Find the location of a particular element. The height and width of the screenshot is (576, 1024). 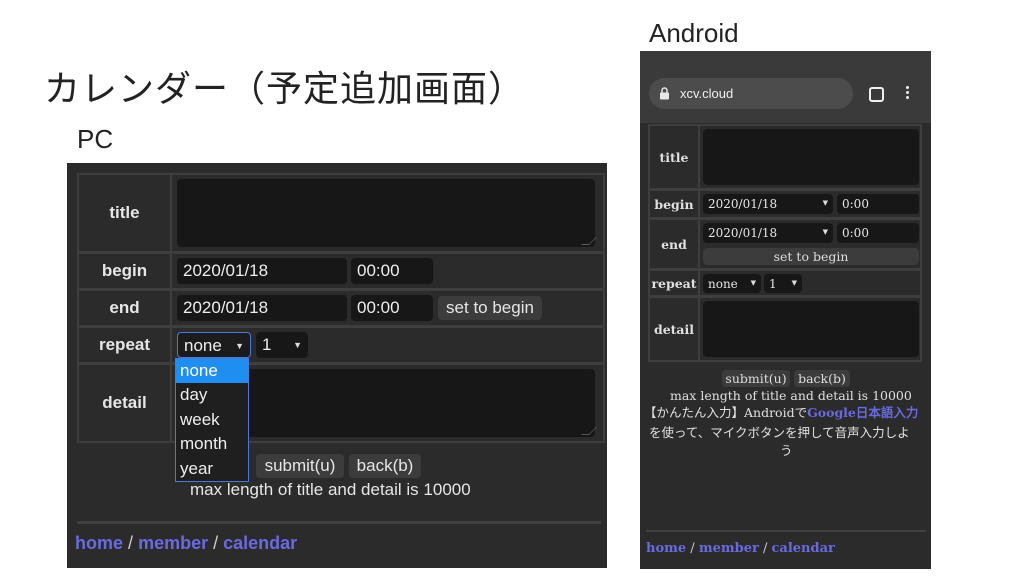

dropdown-option-year: year is located at coordinates (212, 469).